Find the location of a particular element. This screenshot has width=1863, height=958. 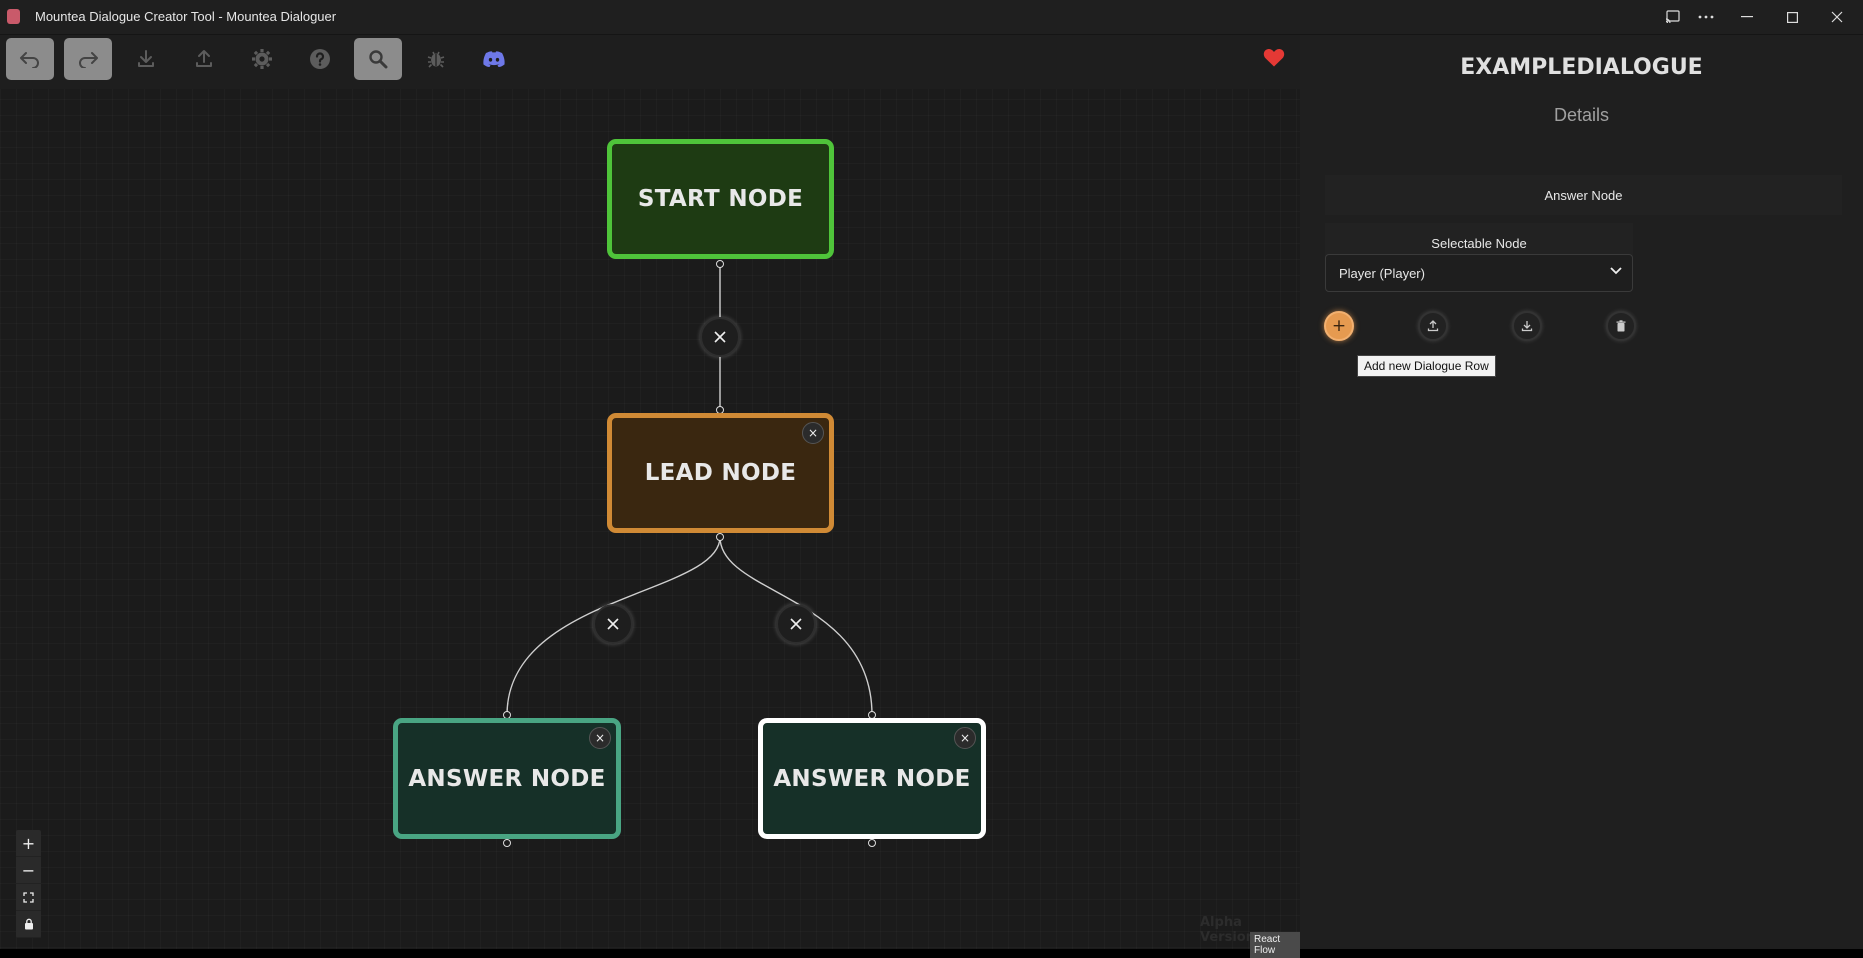

bug-icon is located at coordinates (436, 59).